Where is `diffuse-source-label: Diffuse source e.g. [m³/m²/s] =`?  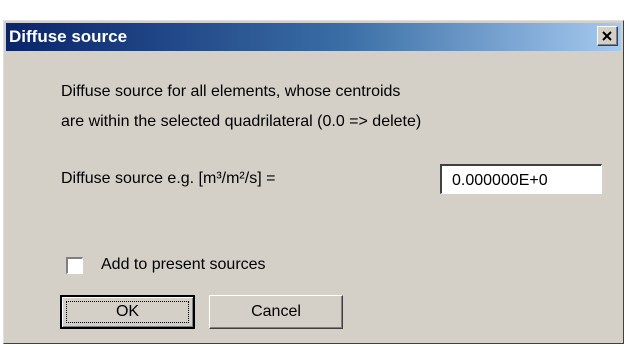
diffuse-source-label: Diffuse source e.g. [m³/m²/s] = is located at coordinates (168, 178).